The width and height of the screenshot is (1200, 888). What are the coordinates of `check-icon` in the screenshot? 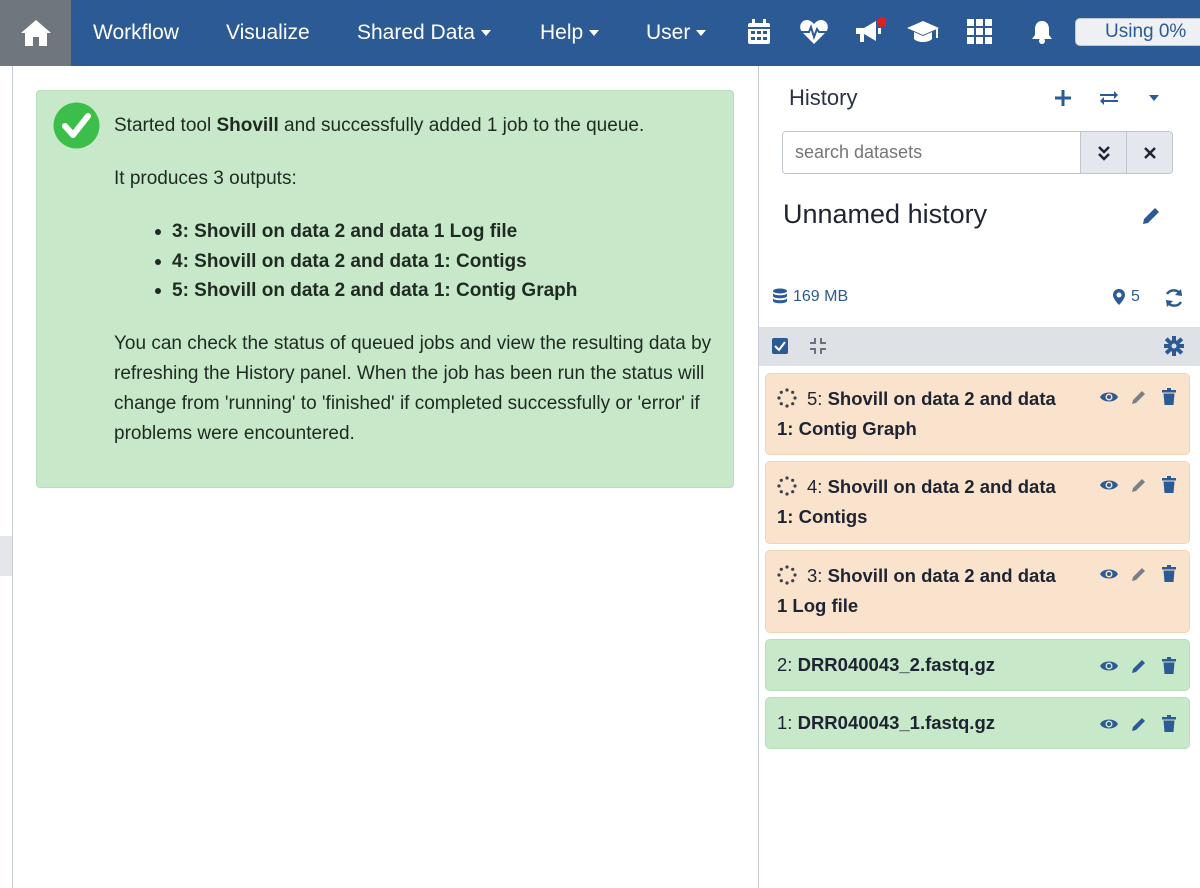 It's located at (780, 346).